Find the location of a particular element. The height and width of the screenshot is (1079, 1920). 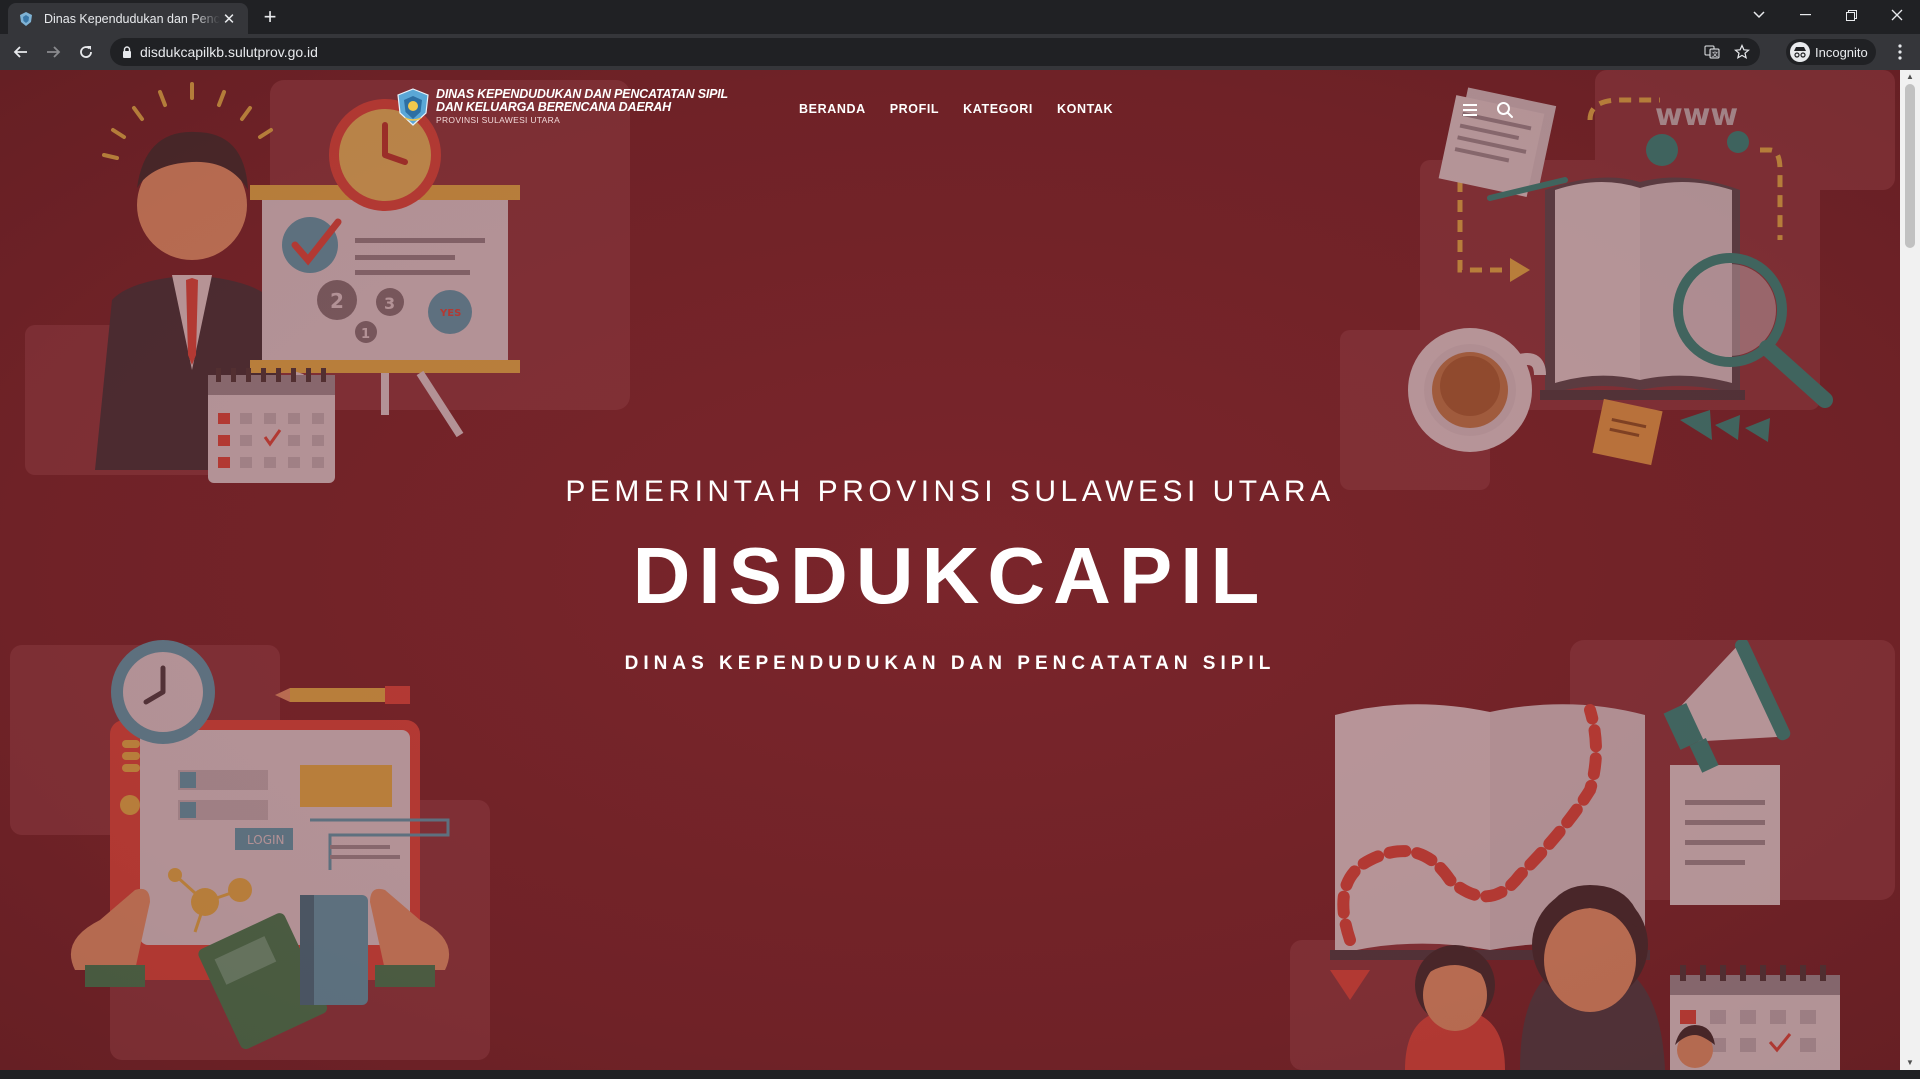

translate-icon: 文 is located at coordinates (1712, 52).